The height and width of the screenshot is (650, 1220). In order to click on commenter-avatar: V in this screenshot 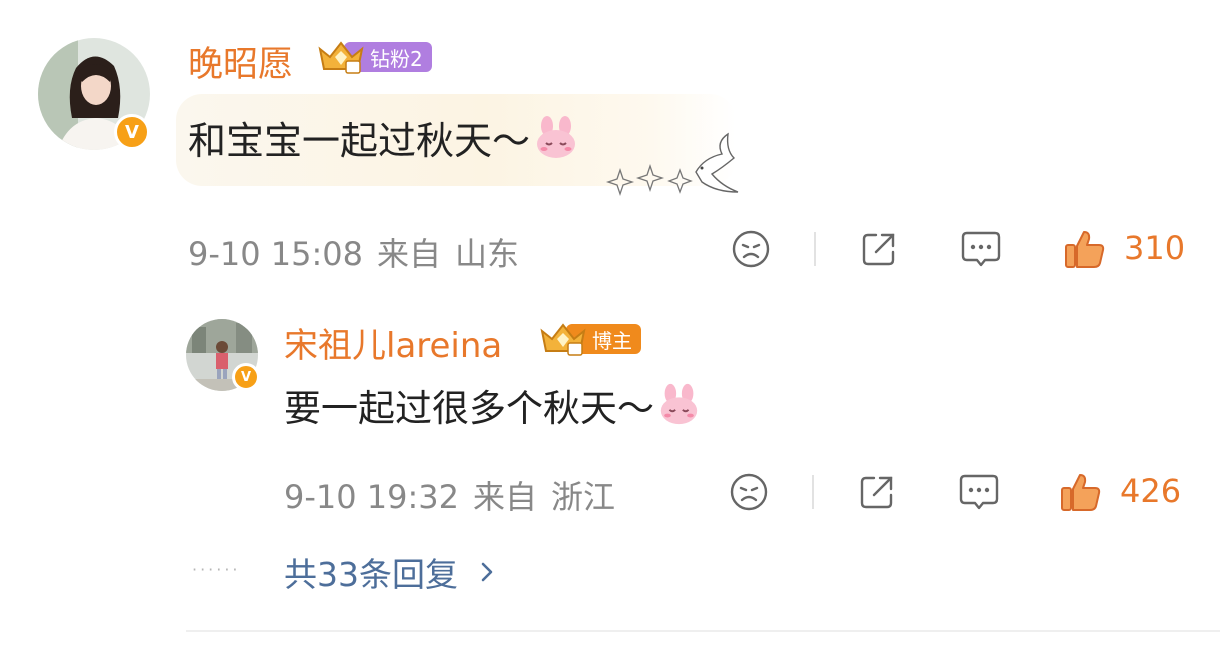, I will do `click(94, 94)`.